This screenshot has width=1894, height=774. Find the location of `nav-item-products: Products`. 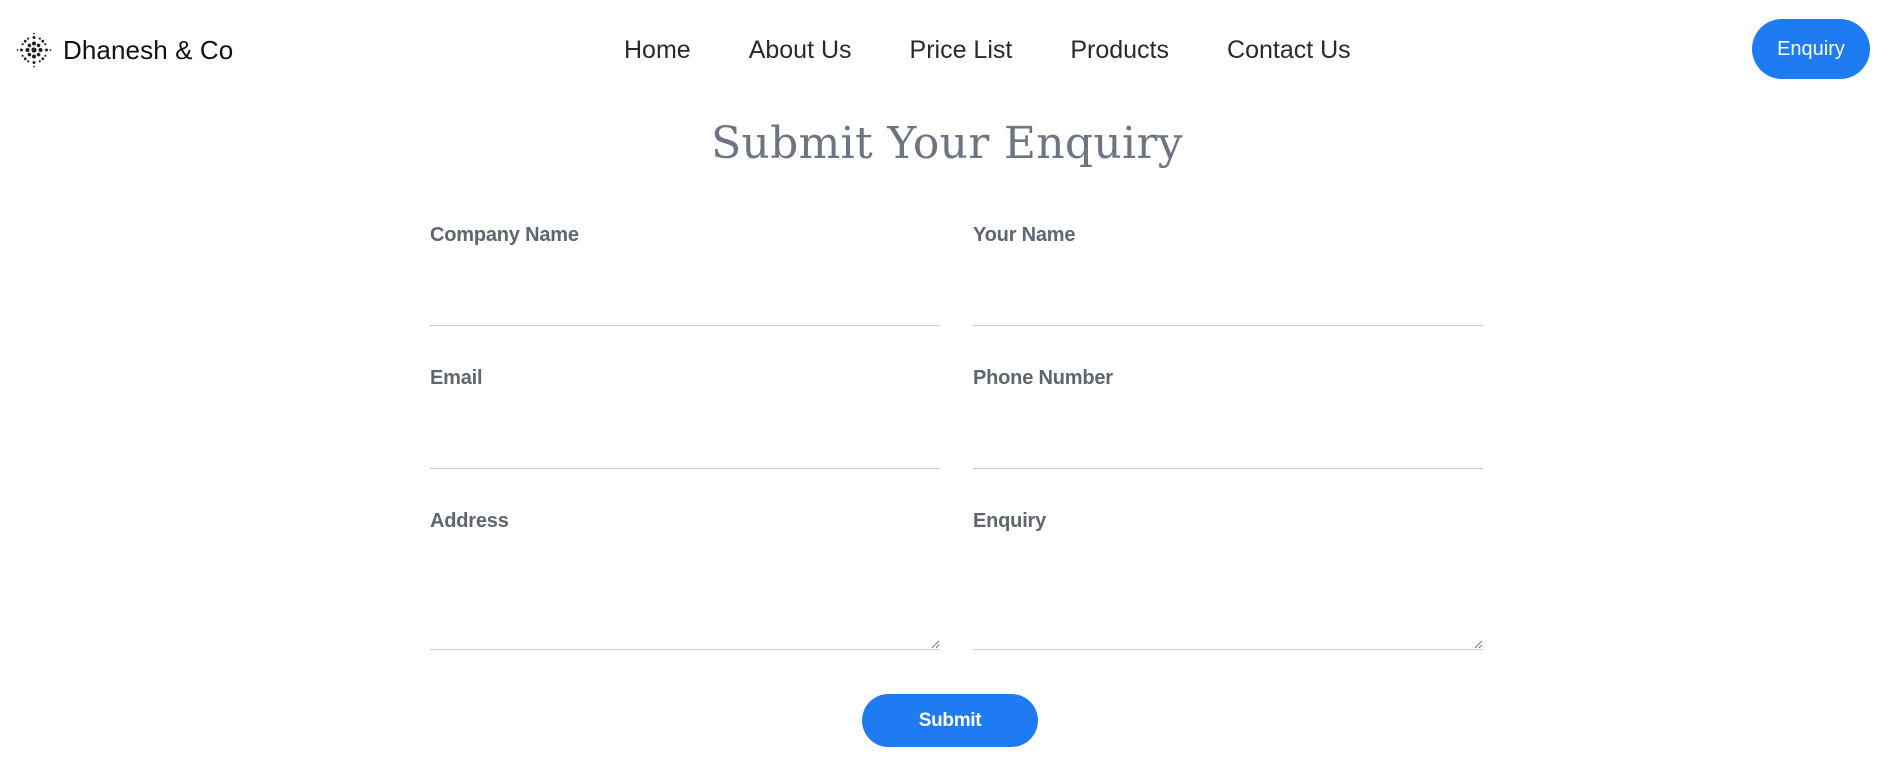

nav-item-products: Products is located at coordinates (1119, 50).